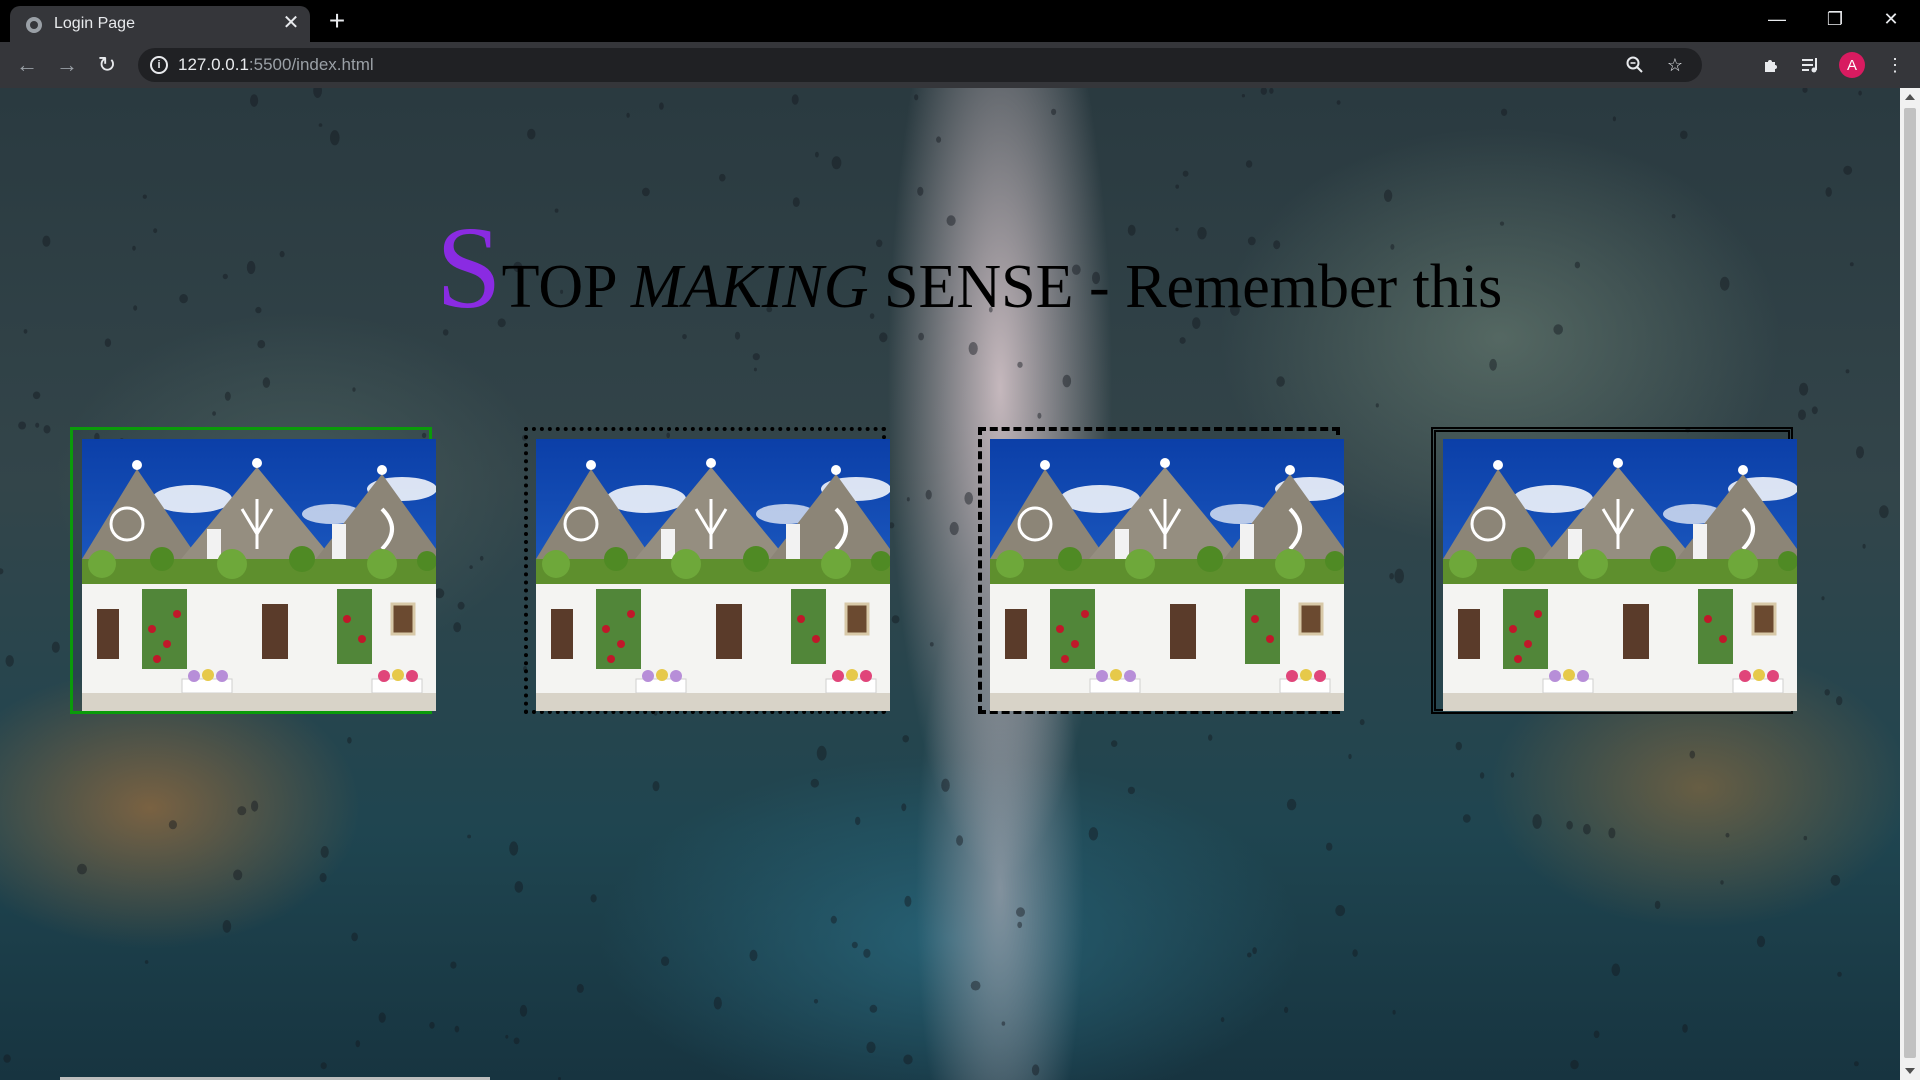 The image size is (1920, 1080). I want to click on kebab-menu-icon: ⋮, so click(1895, 65).